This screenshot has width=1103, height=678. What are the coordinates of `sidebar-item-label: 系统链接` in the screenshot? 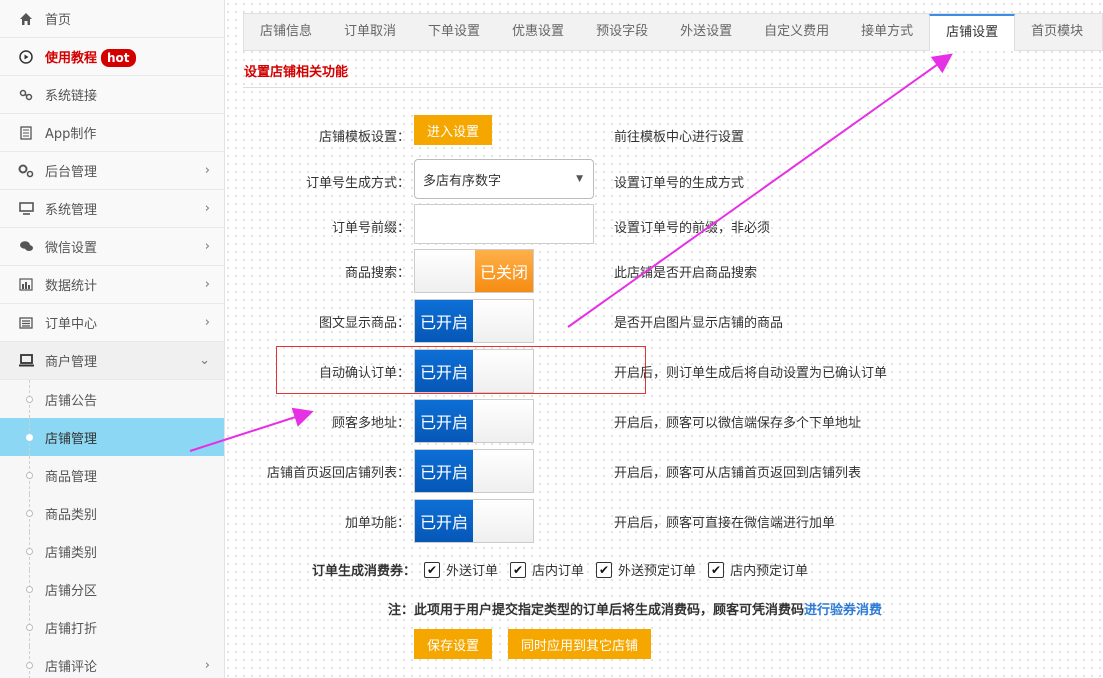 It's located at (71, 96).